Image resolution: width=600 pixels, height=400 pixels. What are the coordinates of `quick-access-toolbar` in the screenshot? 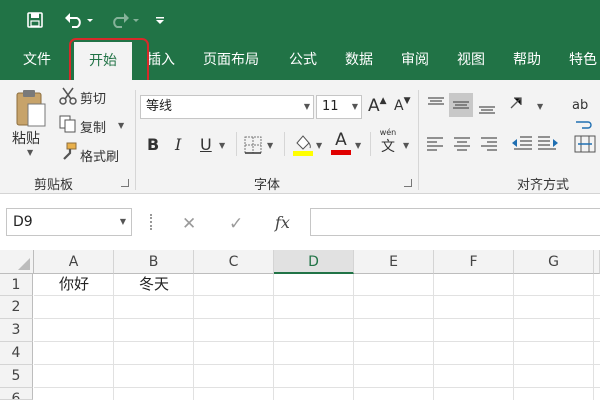 It's located at (300, 20).